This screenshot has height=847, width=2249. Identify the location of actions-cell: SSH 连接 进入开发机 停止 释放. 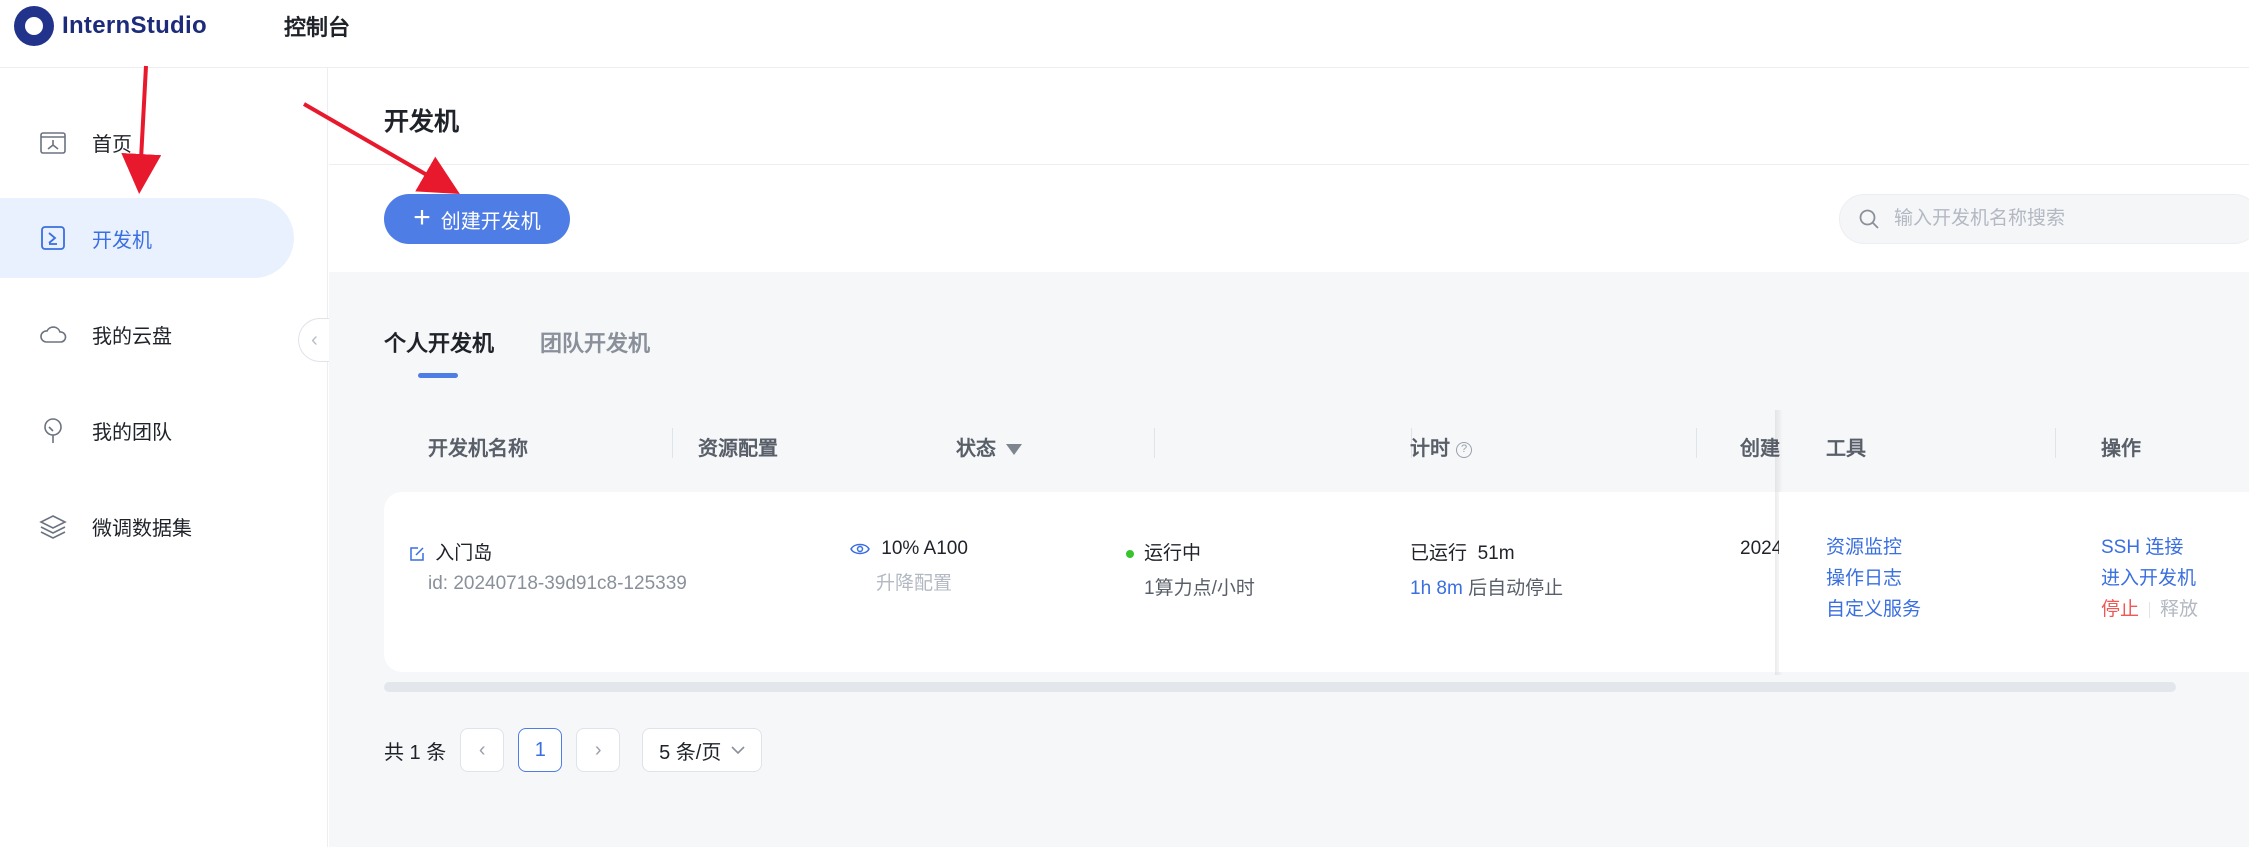
(2149, 578).